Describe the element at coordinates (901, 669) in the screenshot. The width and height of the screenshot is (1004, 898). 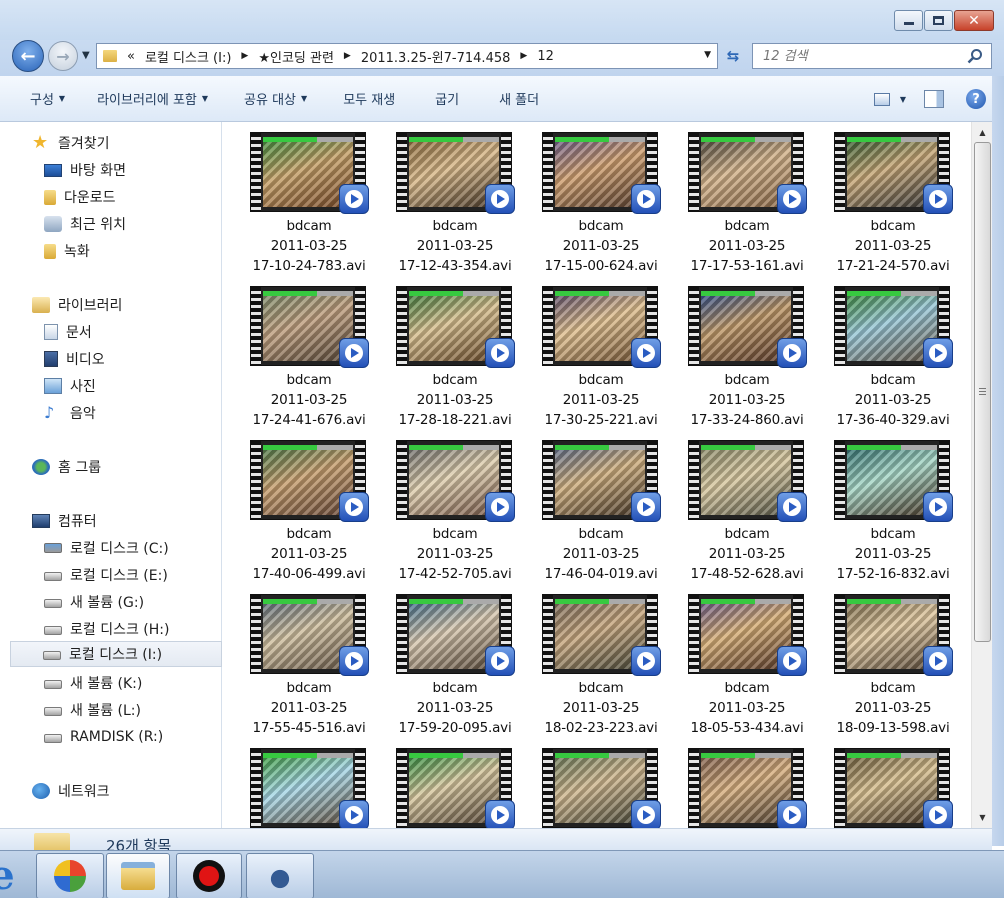
I see `file-item: bdcam 2011-03-25 18-09-13-598.avi` at that location.